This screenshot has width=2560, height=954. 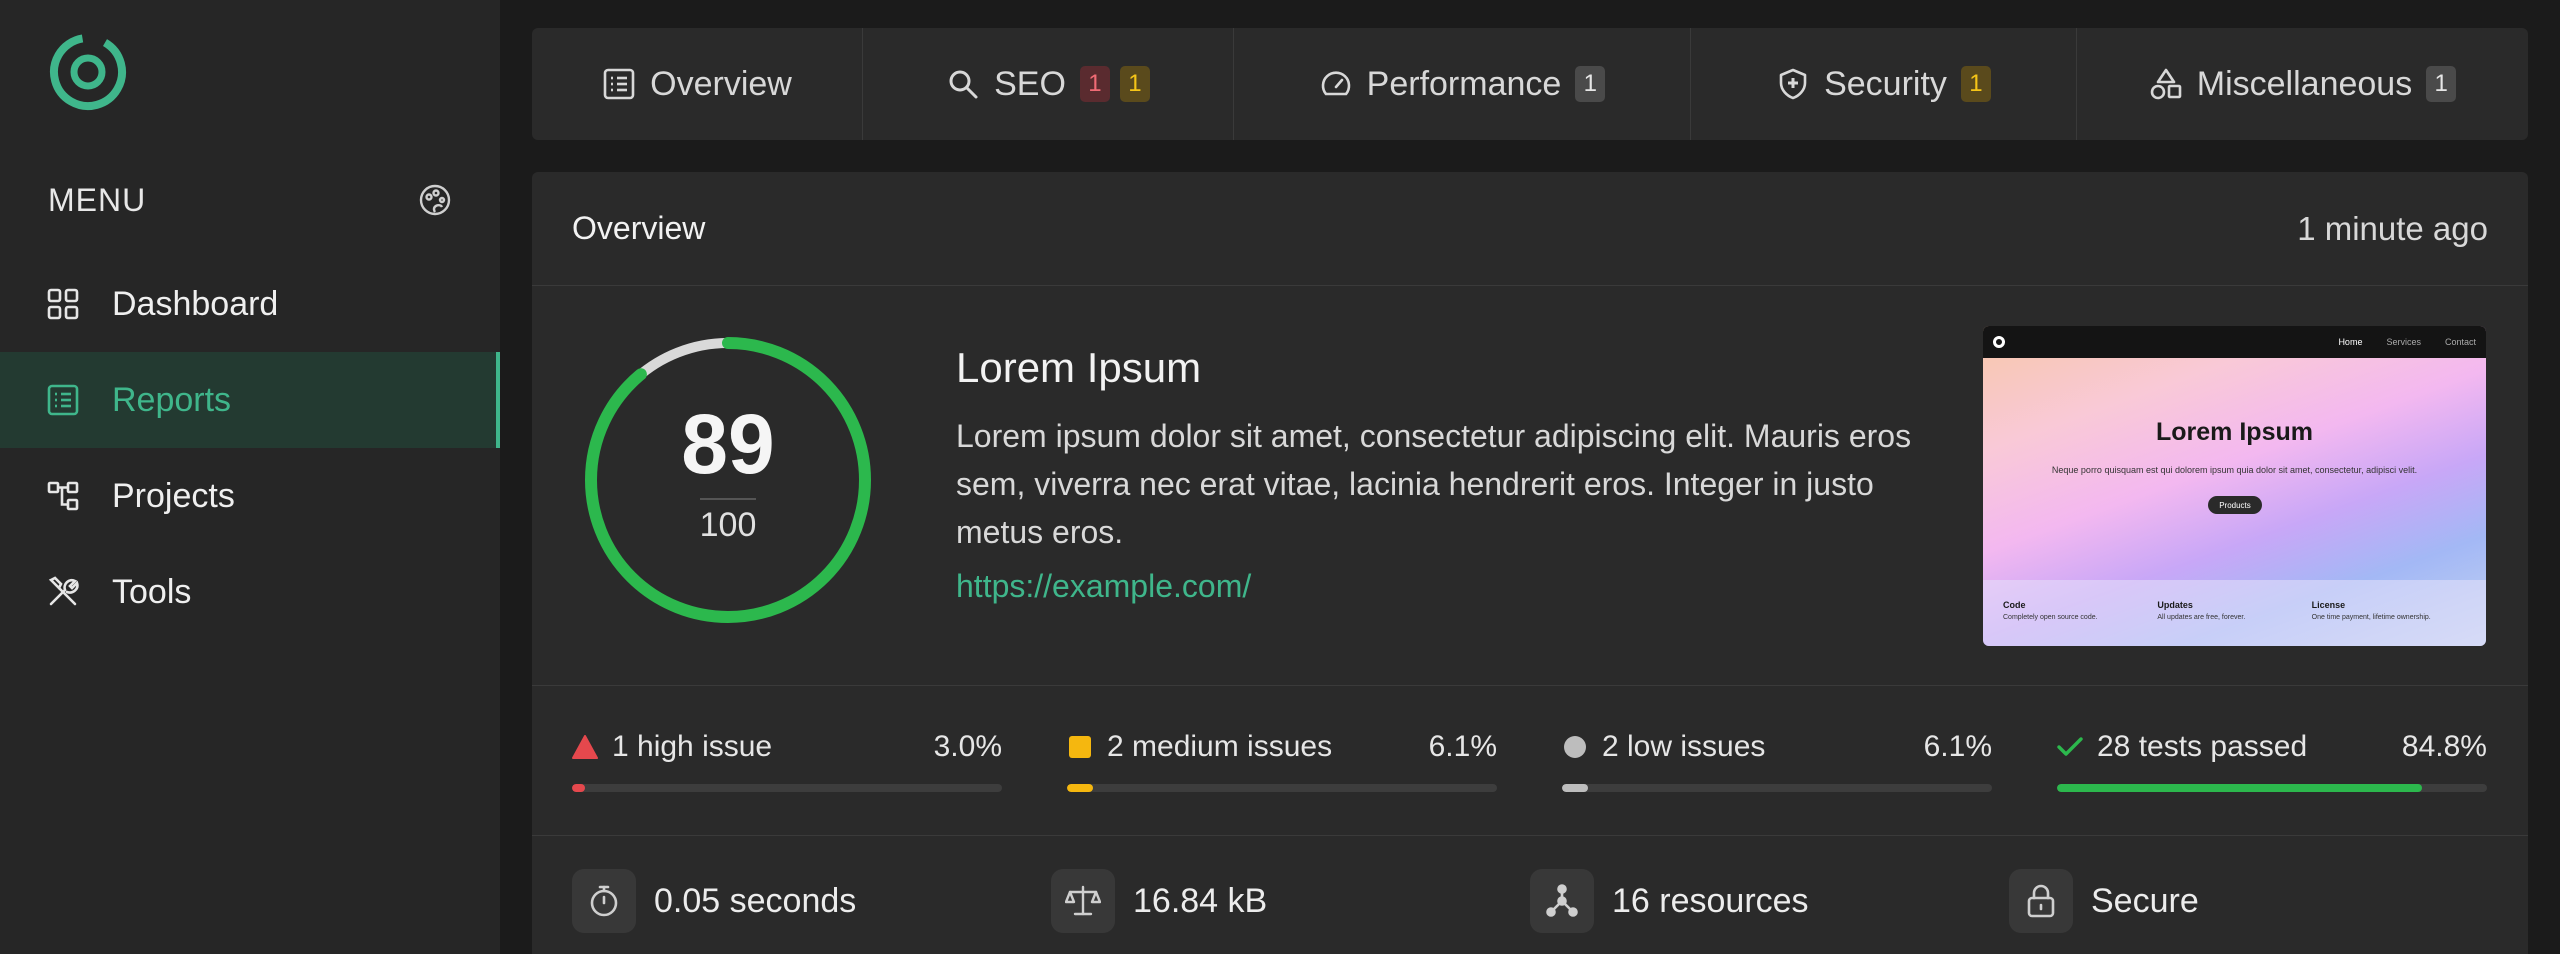 I want to click on sidebar-nav: Dashboard Reports Projects Tools, so click(x=250, y=448).